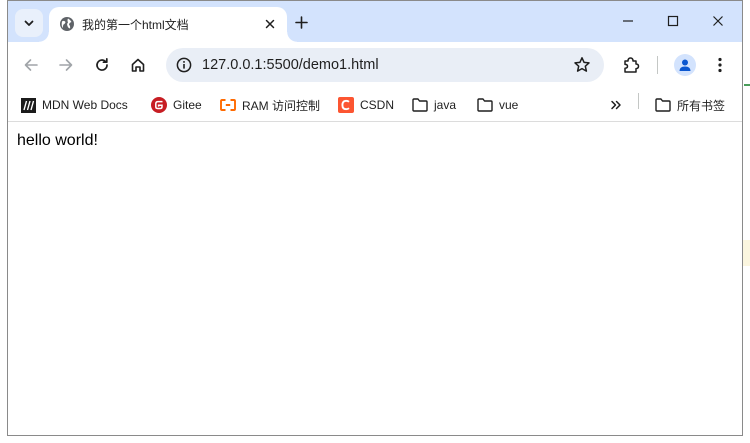 Image resolution: width=750 pixels, height=443 pixels. I want to click on address-bar: 127.0.0.1:5500/demo1.html, so click(385, 65).